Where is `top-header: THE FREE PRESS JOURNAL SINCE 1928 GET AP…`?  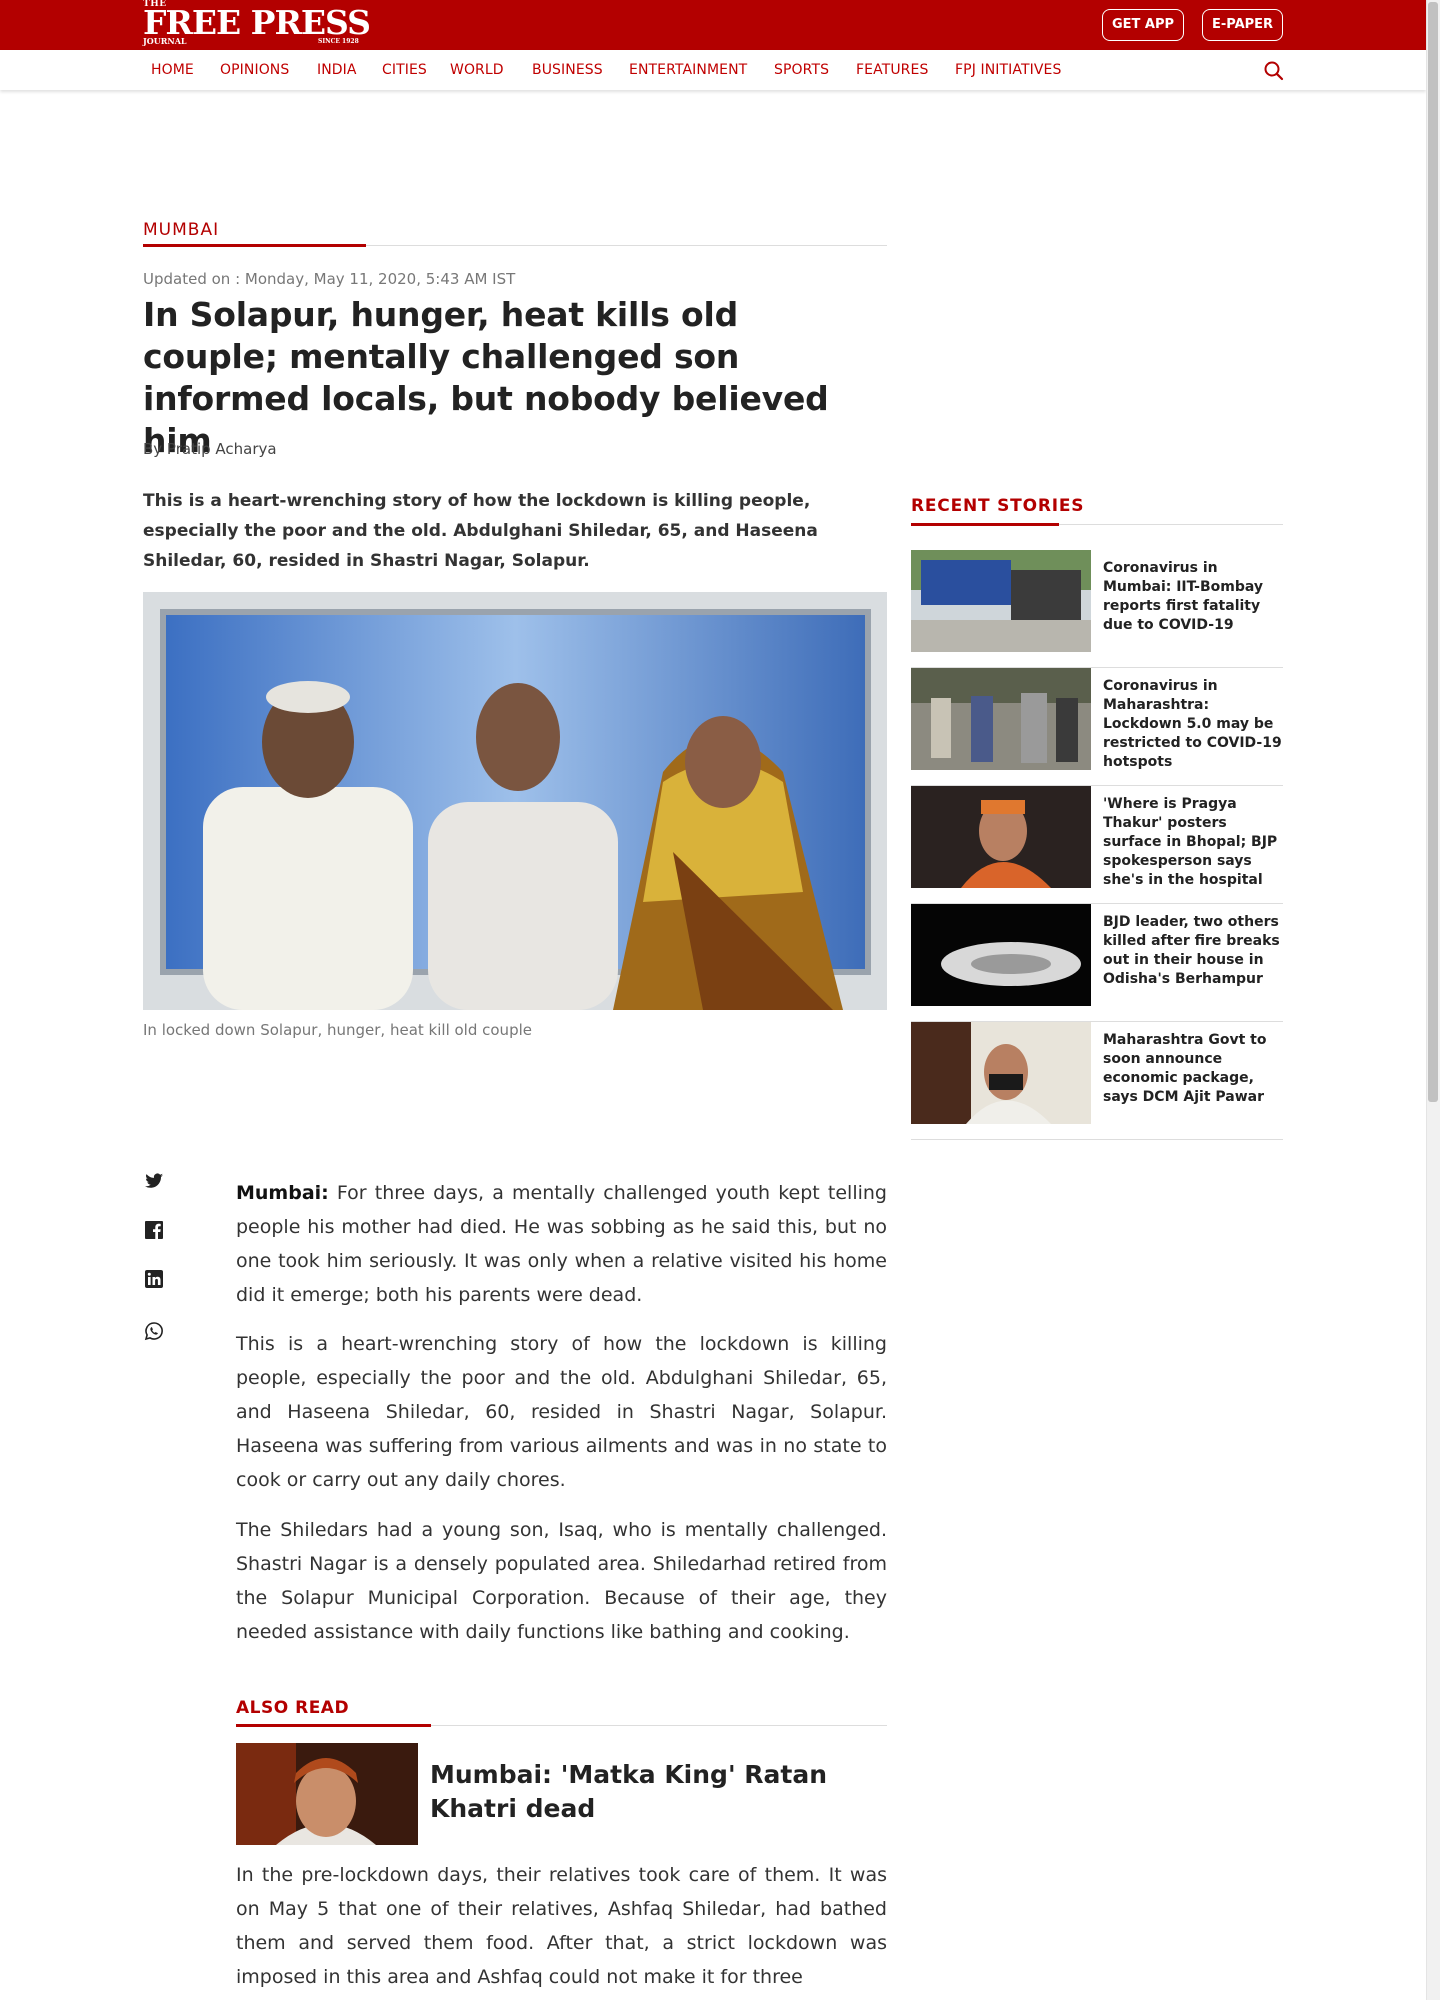 top-header: THE FREE PRESS JOURNAL SINCE 1928 GET AP… is located at coordinates (713, 25).